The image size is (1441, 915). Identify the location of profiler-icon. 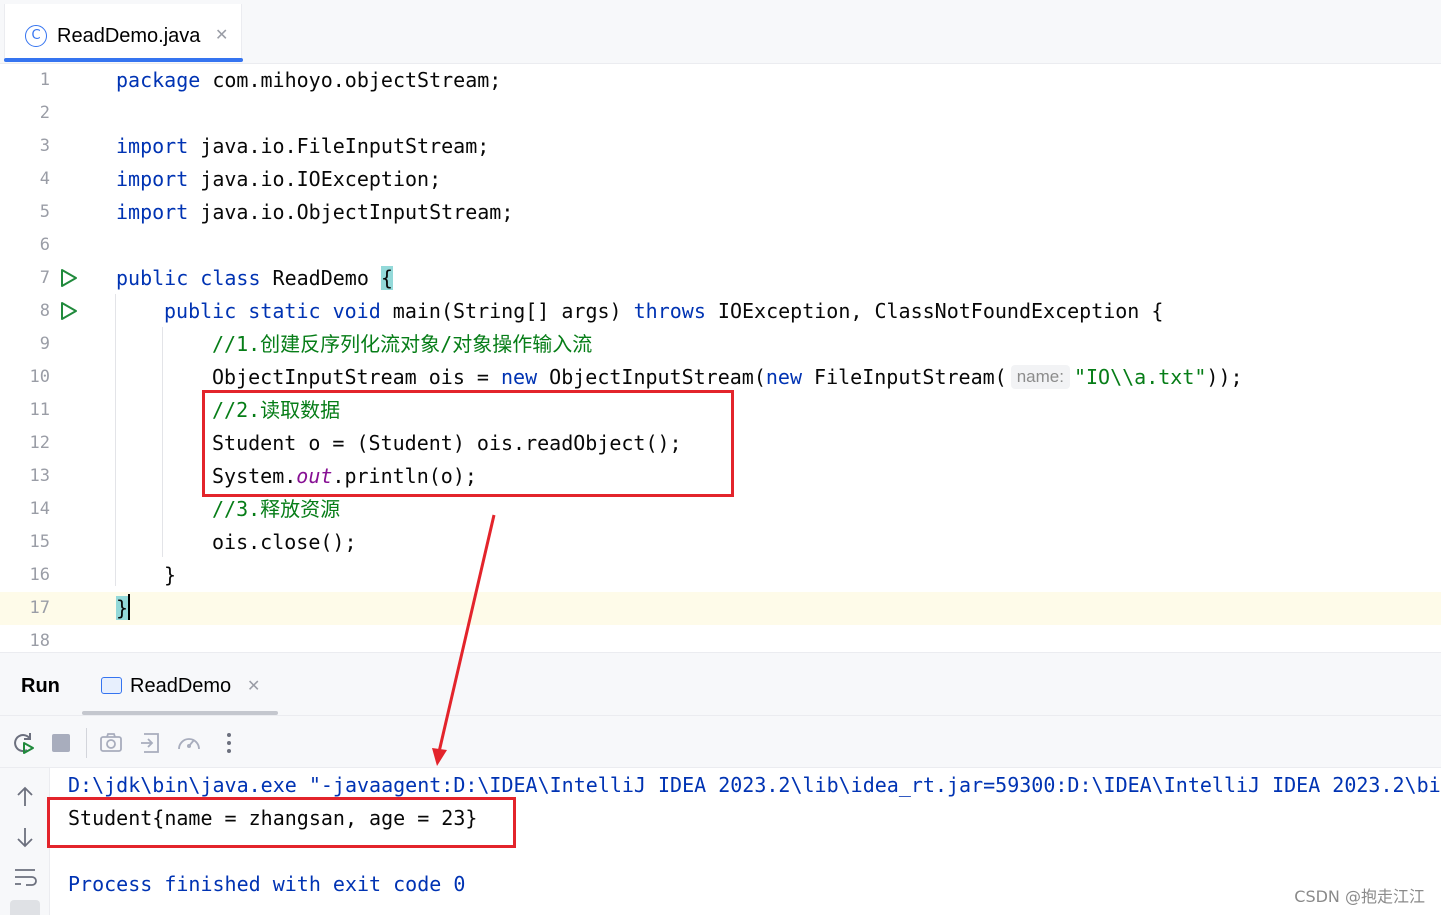
(189, 743).